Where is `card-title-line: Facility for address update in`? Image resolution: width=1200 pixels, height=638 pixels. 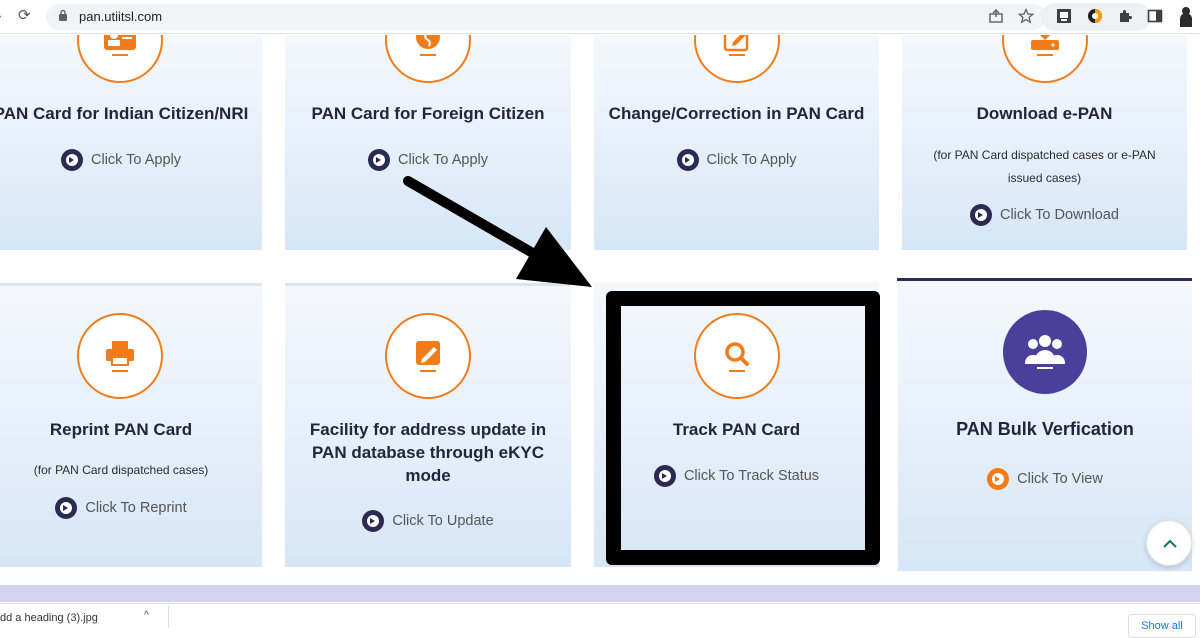
card-title-line: Facility for address update in is located at coordinates (428, 429).